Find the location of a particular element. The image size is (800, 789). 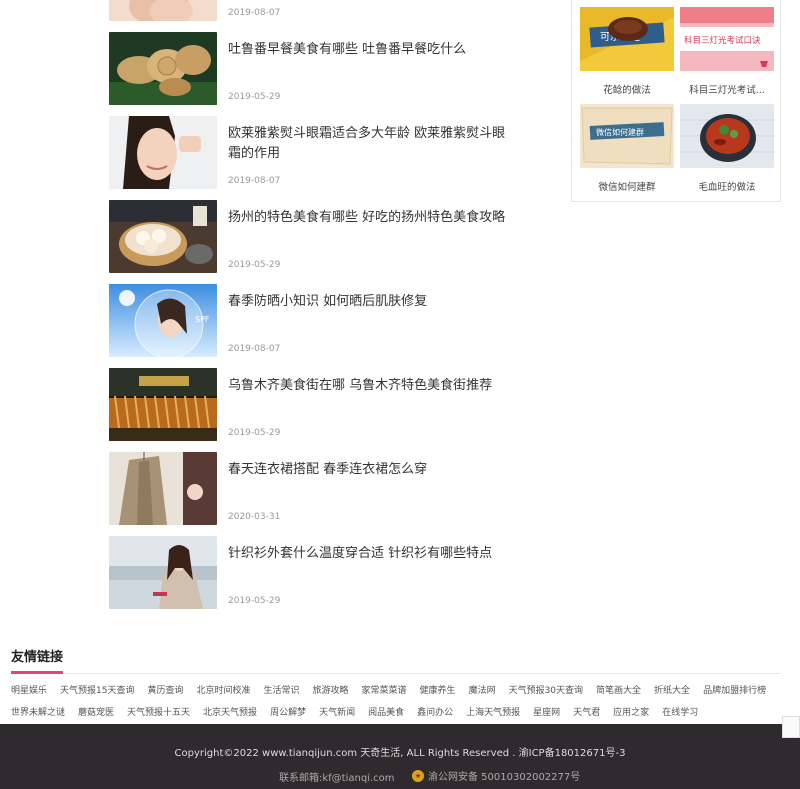

article-item: 扬州的特色美食有哪些 好吃的扬州特色美食攻略 2019-05-29 is located at coordinates (319, 237).